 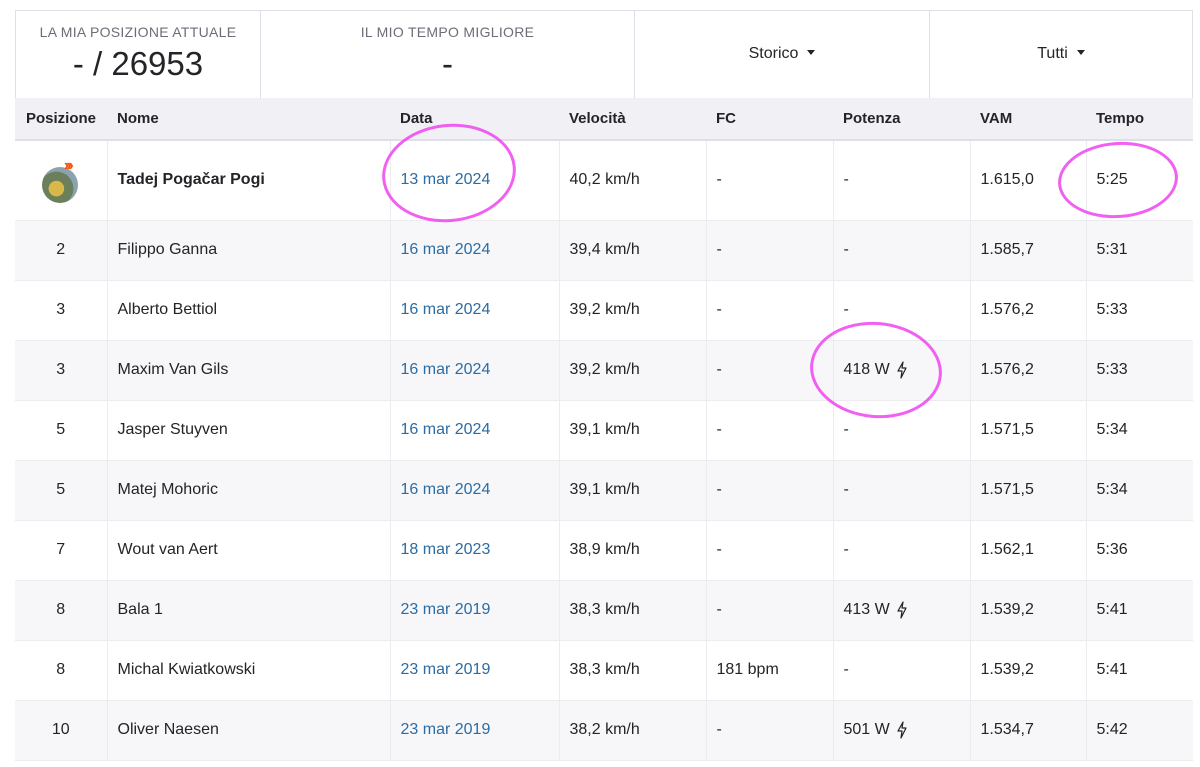 I want to click on column-header-position: Posizione, so click(x=61, y=119).